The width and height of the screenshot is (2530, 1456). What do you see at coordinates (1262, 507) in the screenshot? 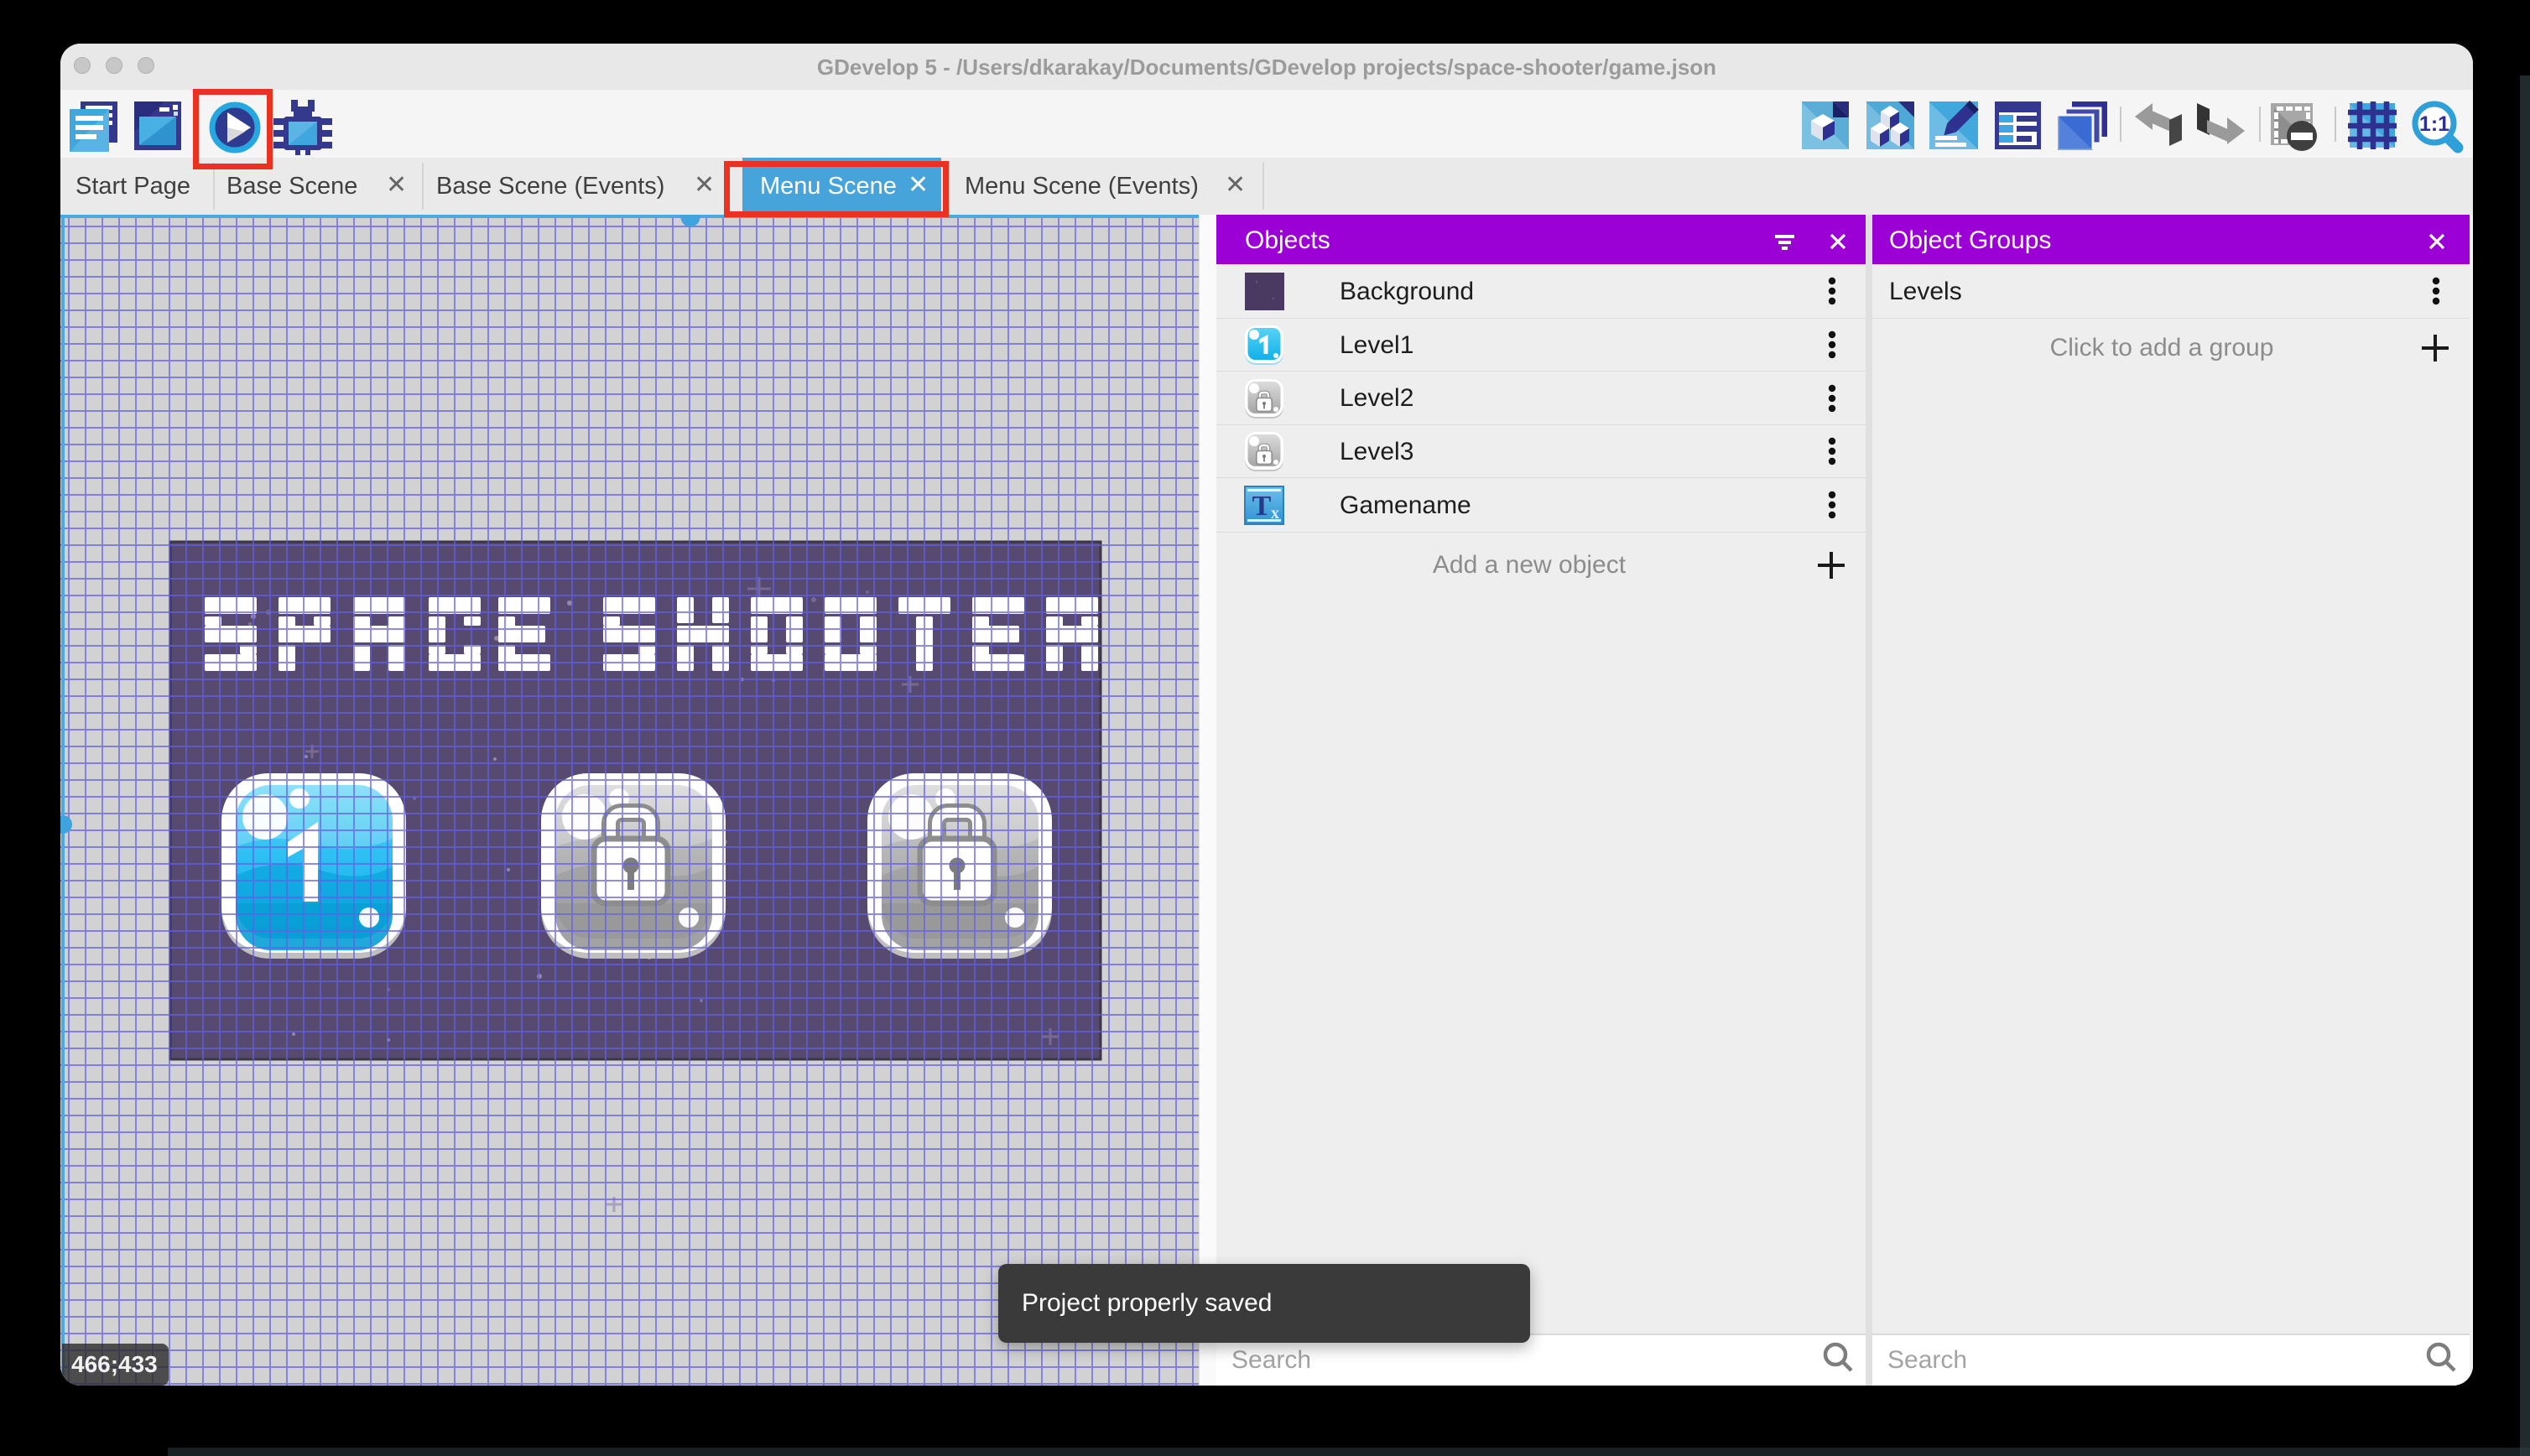
I see `svg-text: T` at bounding box center [1262, 507].